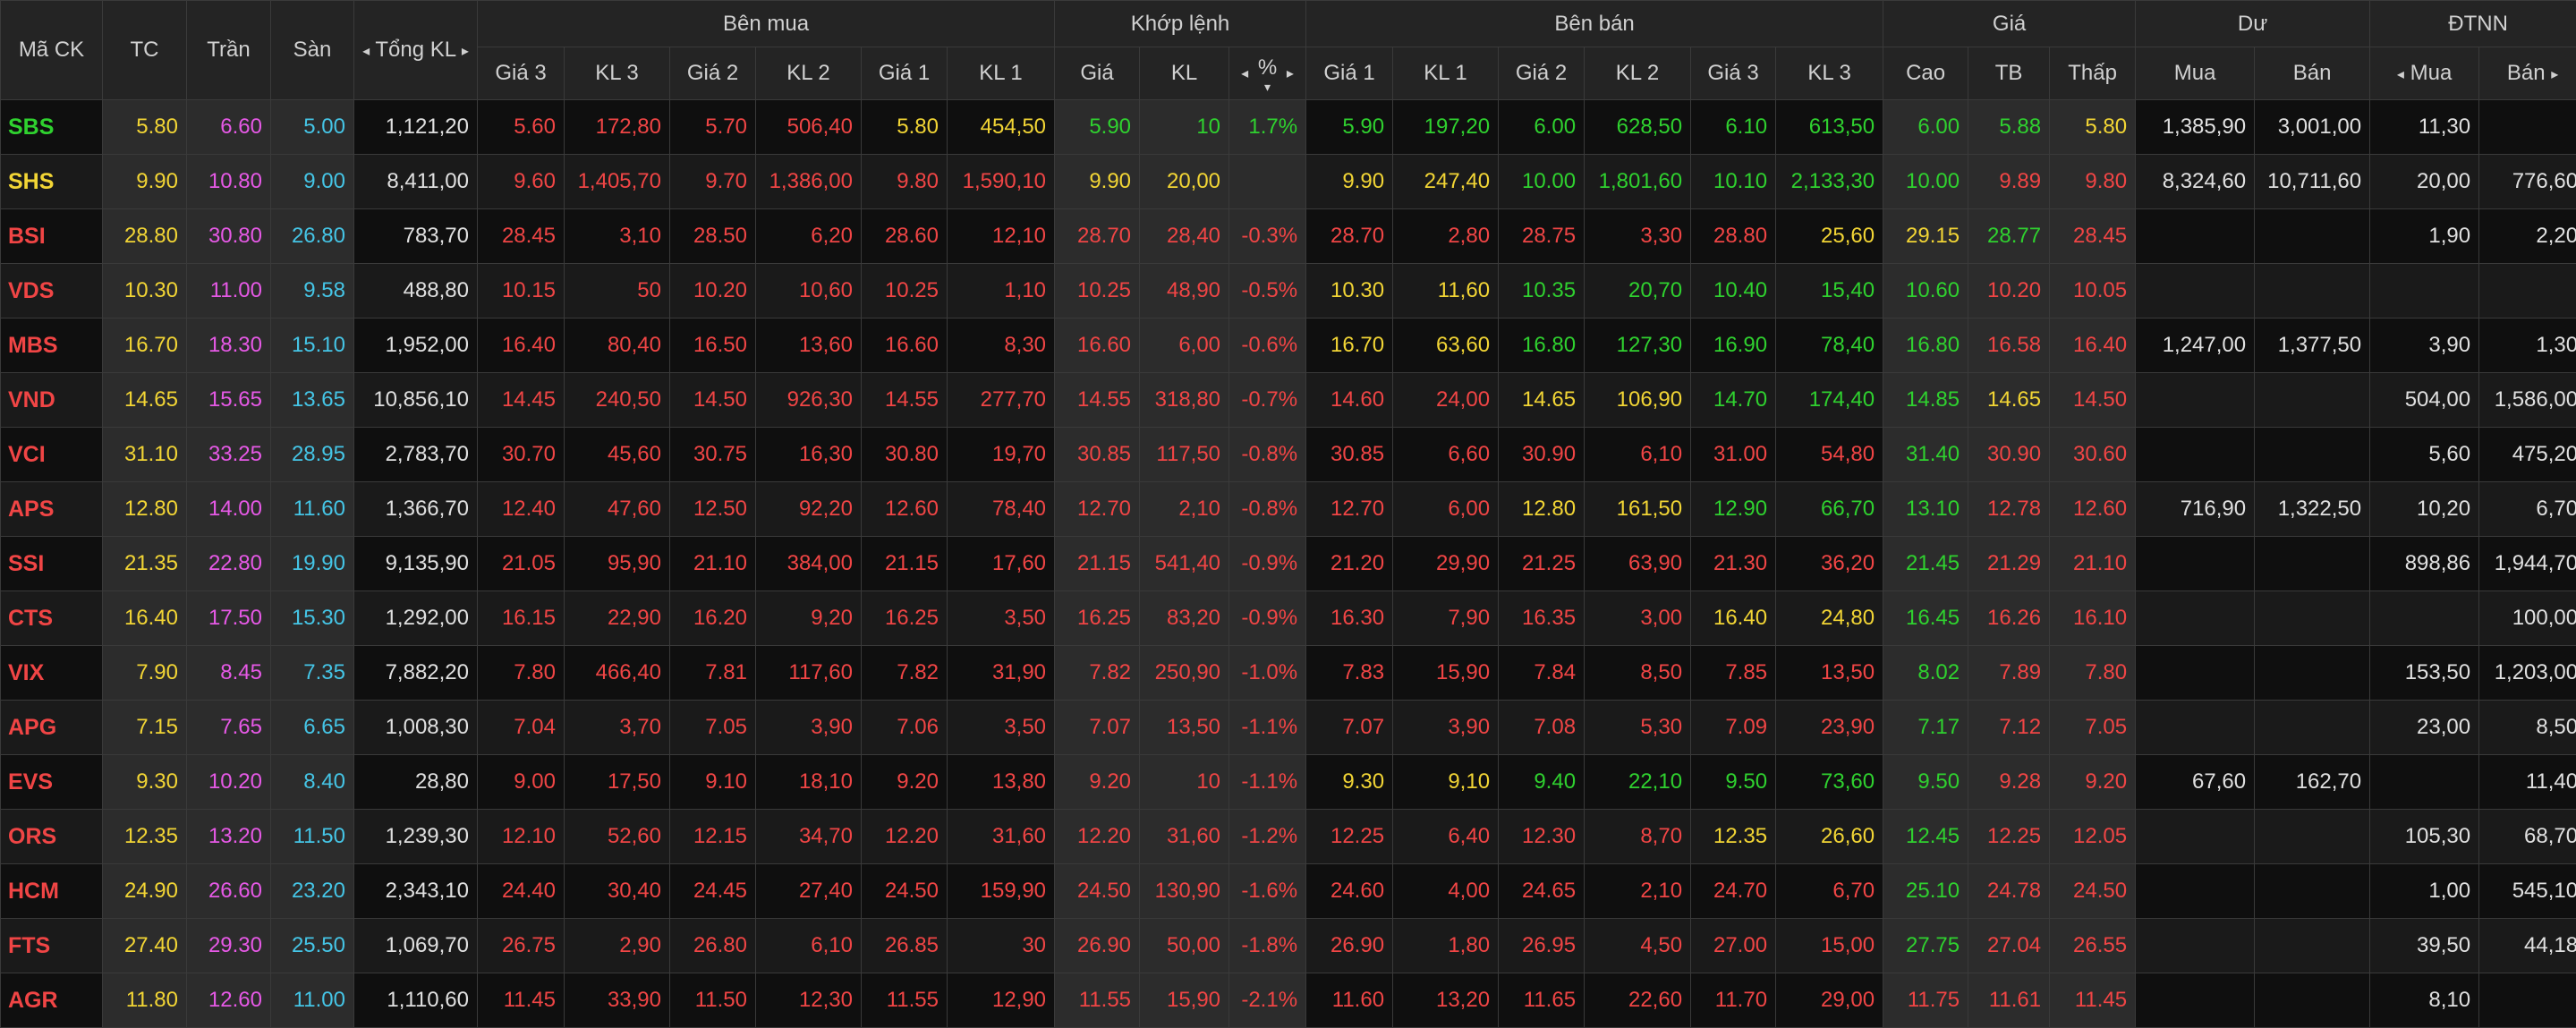 The width and height of the screenshot is (2576, 1028). Describe the element at coordinates (1925, 73) in the screenshot. I see `header-high: Cao` at that location.